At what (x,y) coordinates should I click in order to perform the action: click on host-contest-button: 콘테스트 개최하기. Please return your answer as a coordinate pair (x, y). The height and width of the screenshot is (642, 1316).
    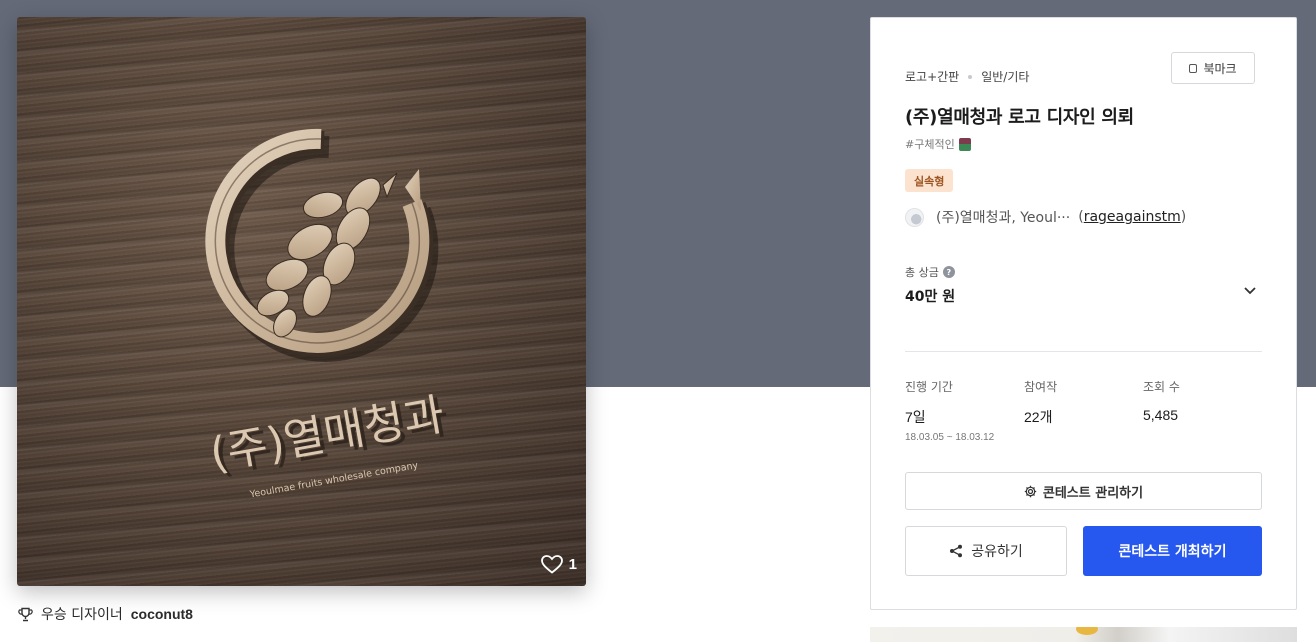
    Looking at the image, I should click on (1172, 551).